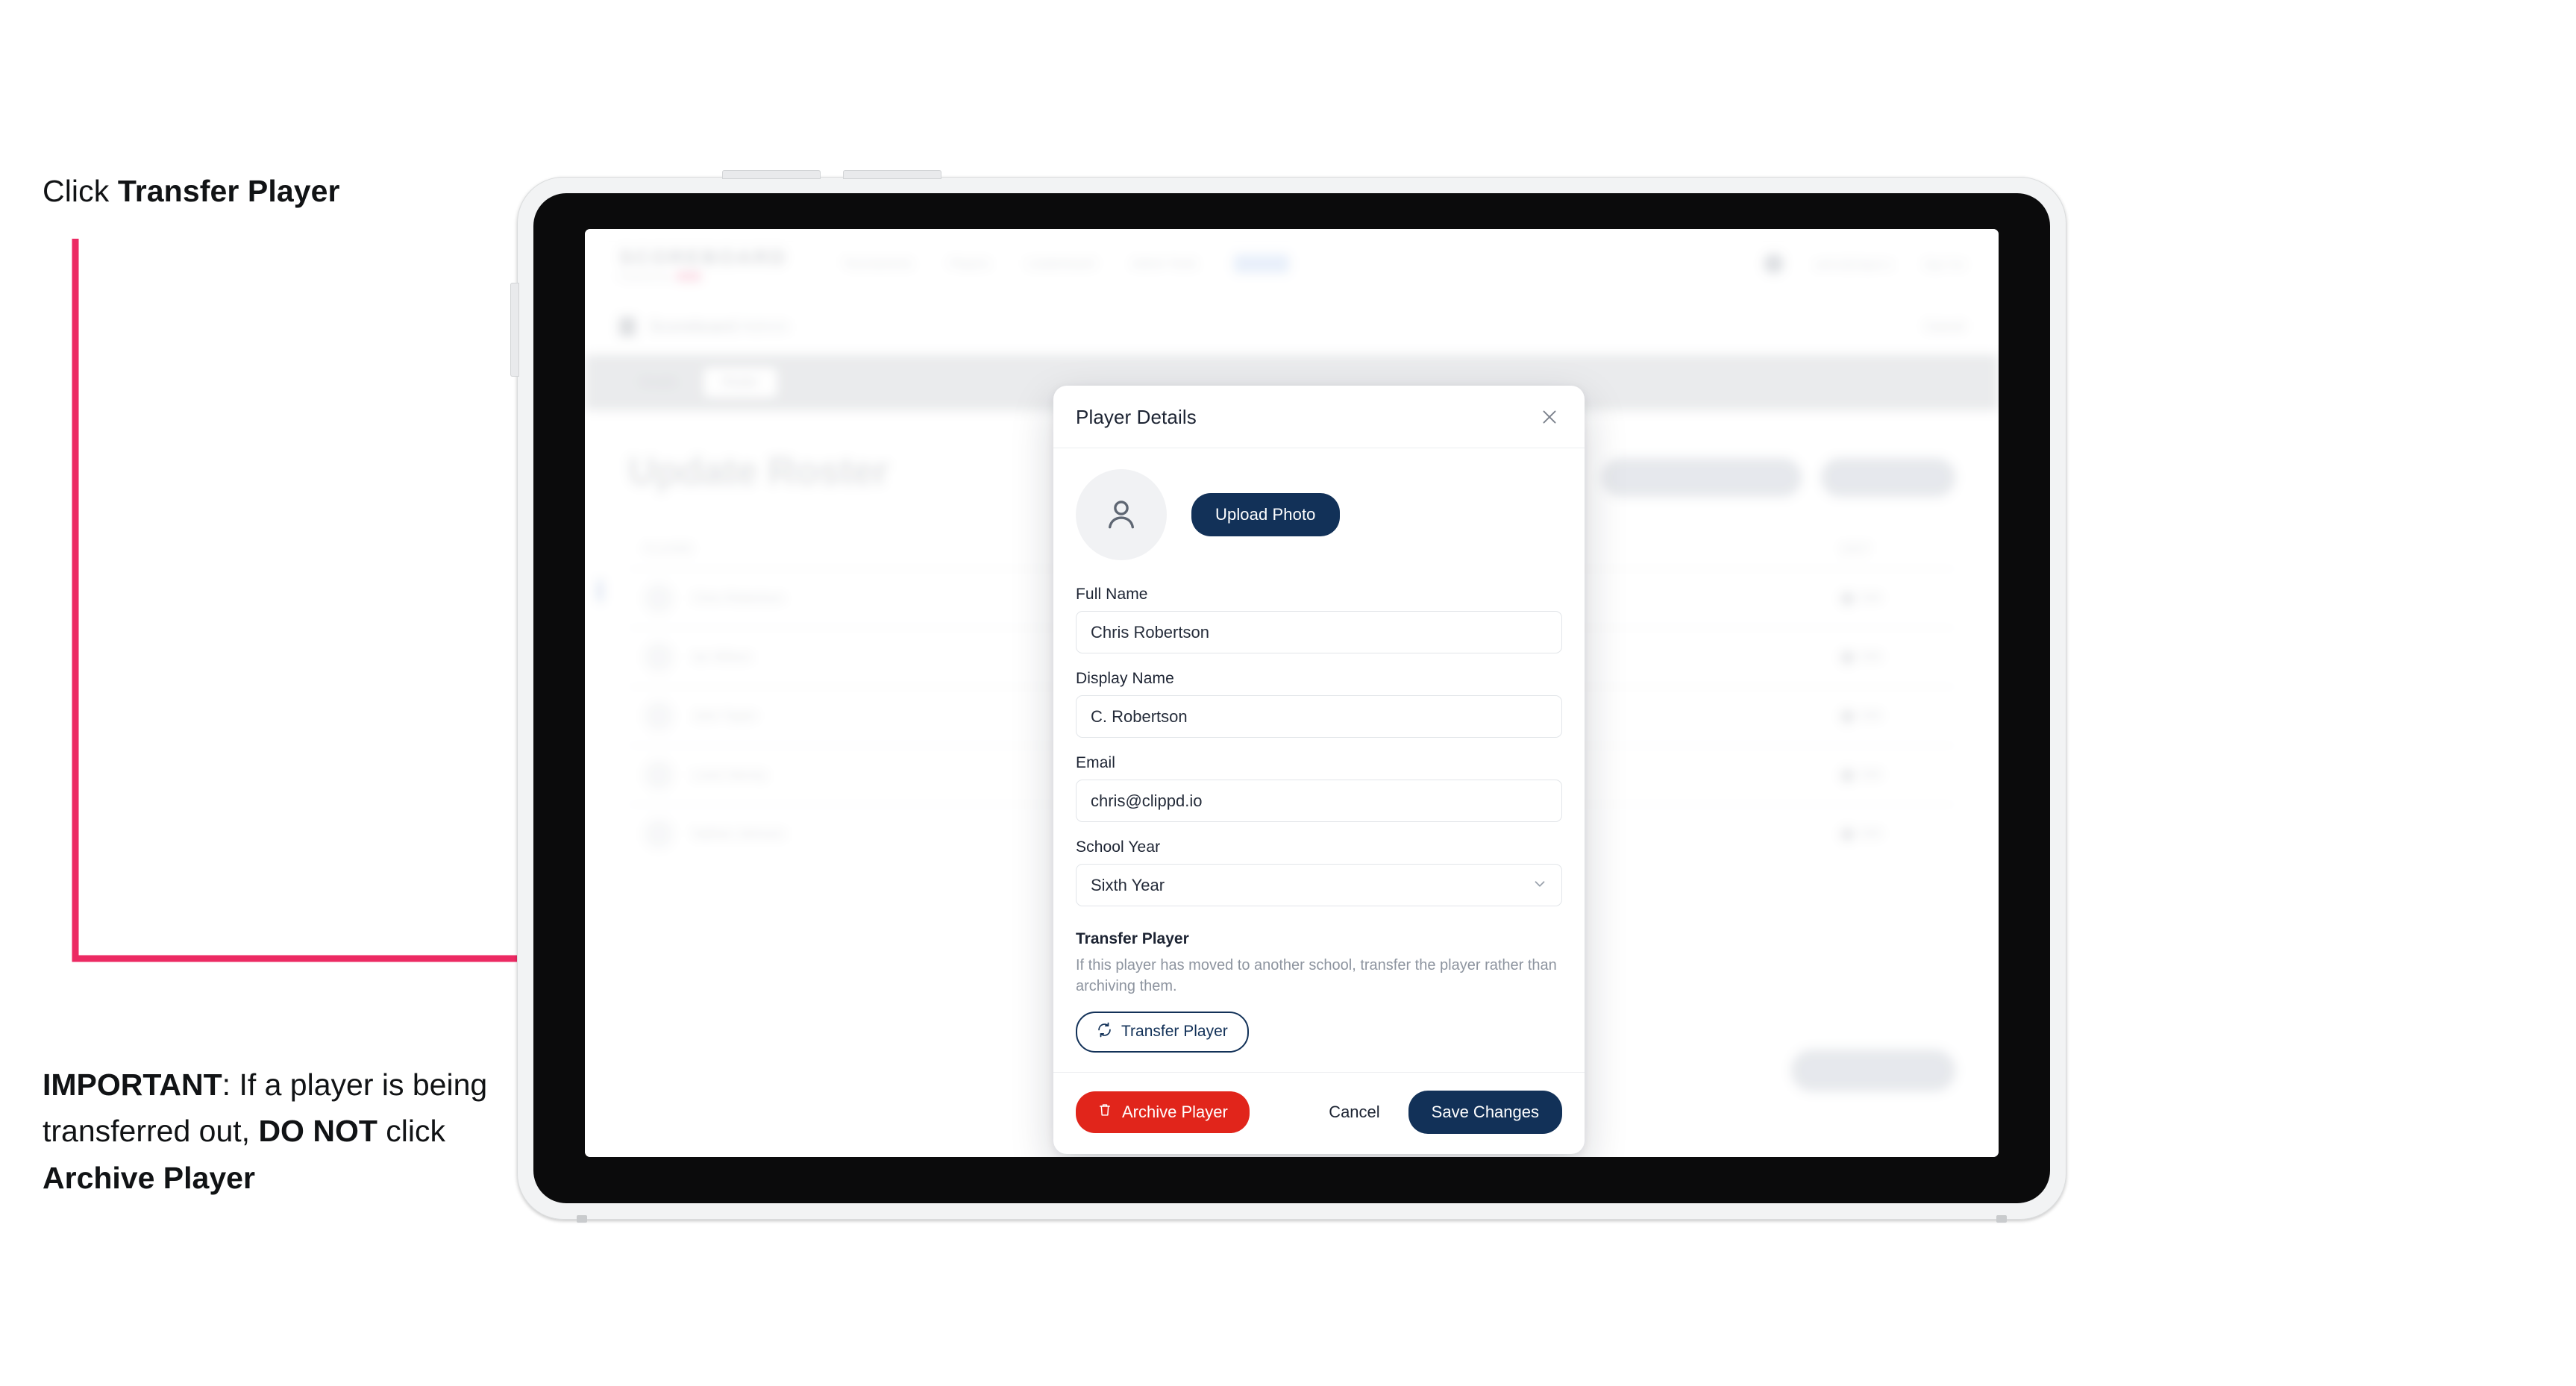 The width and height of the screenshot is (2576, 1386). Describe the element at coordinates (1096, 762) in the screenshot. I see `label-email: Email` at that location.